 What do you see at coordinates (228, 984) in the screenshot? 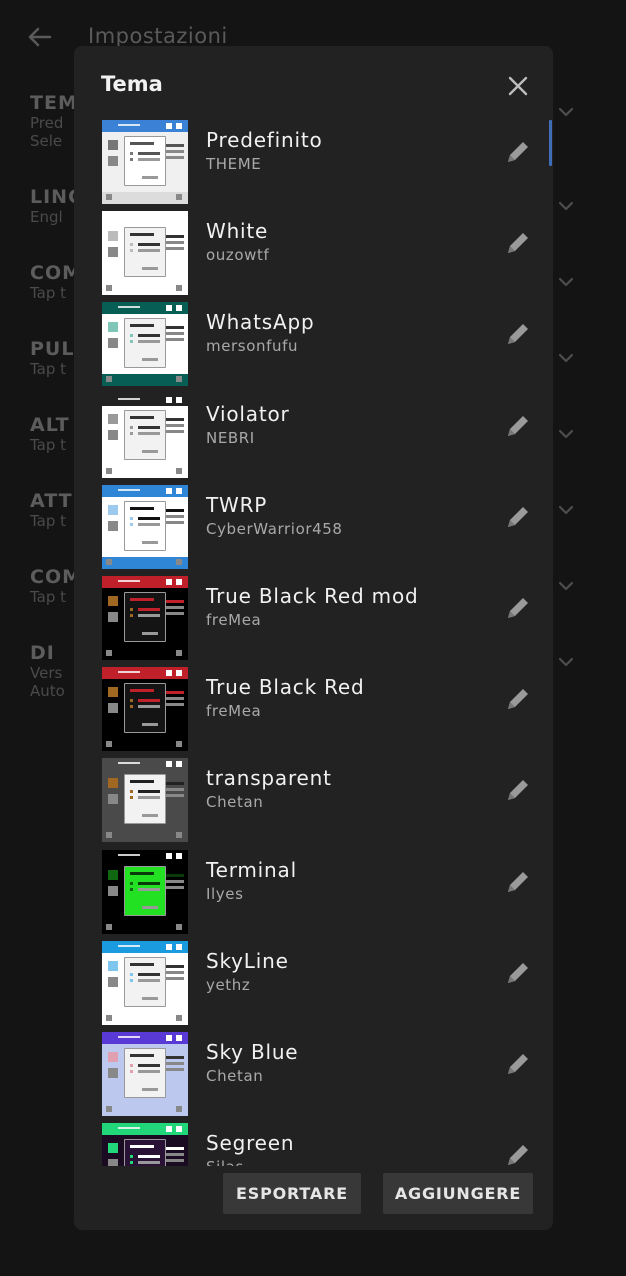
I see `theme-author: yethz` at bounding box center [228, 984].